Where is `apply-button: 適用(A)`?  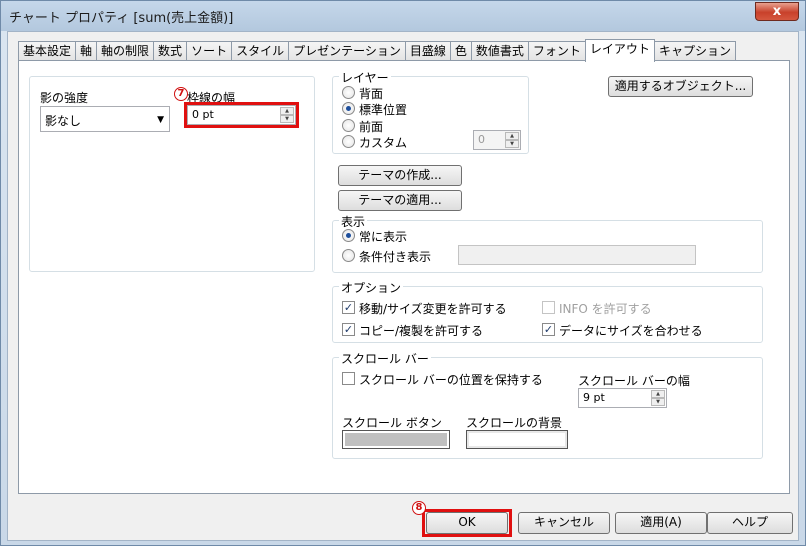 apply-button: 適用(A) is located at coordinates (661, 523).